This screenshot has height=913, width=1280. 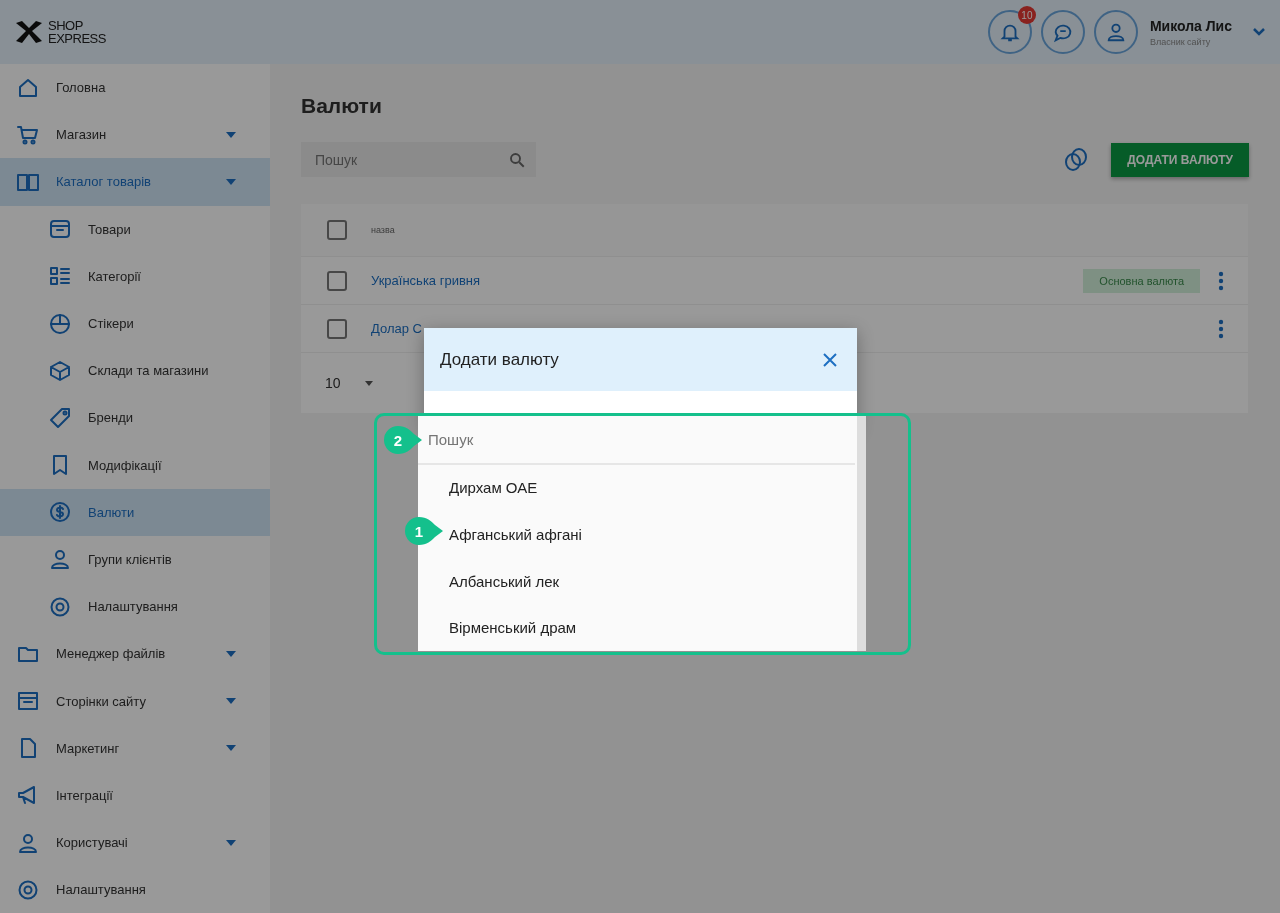 I want to click on sidebar-item: Інтеграції, so click(x=135, y=795).